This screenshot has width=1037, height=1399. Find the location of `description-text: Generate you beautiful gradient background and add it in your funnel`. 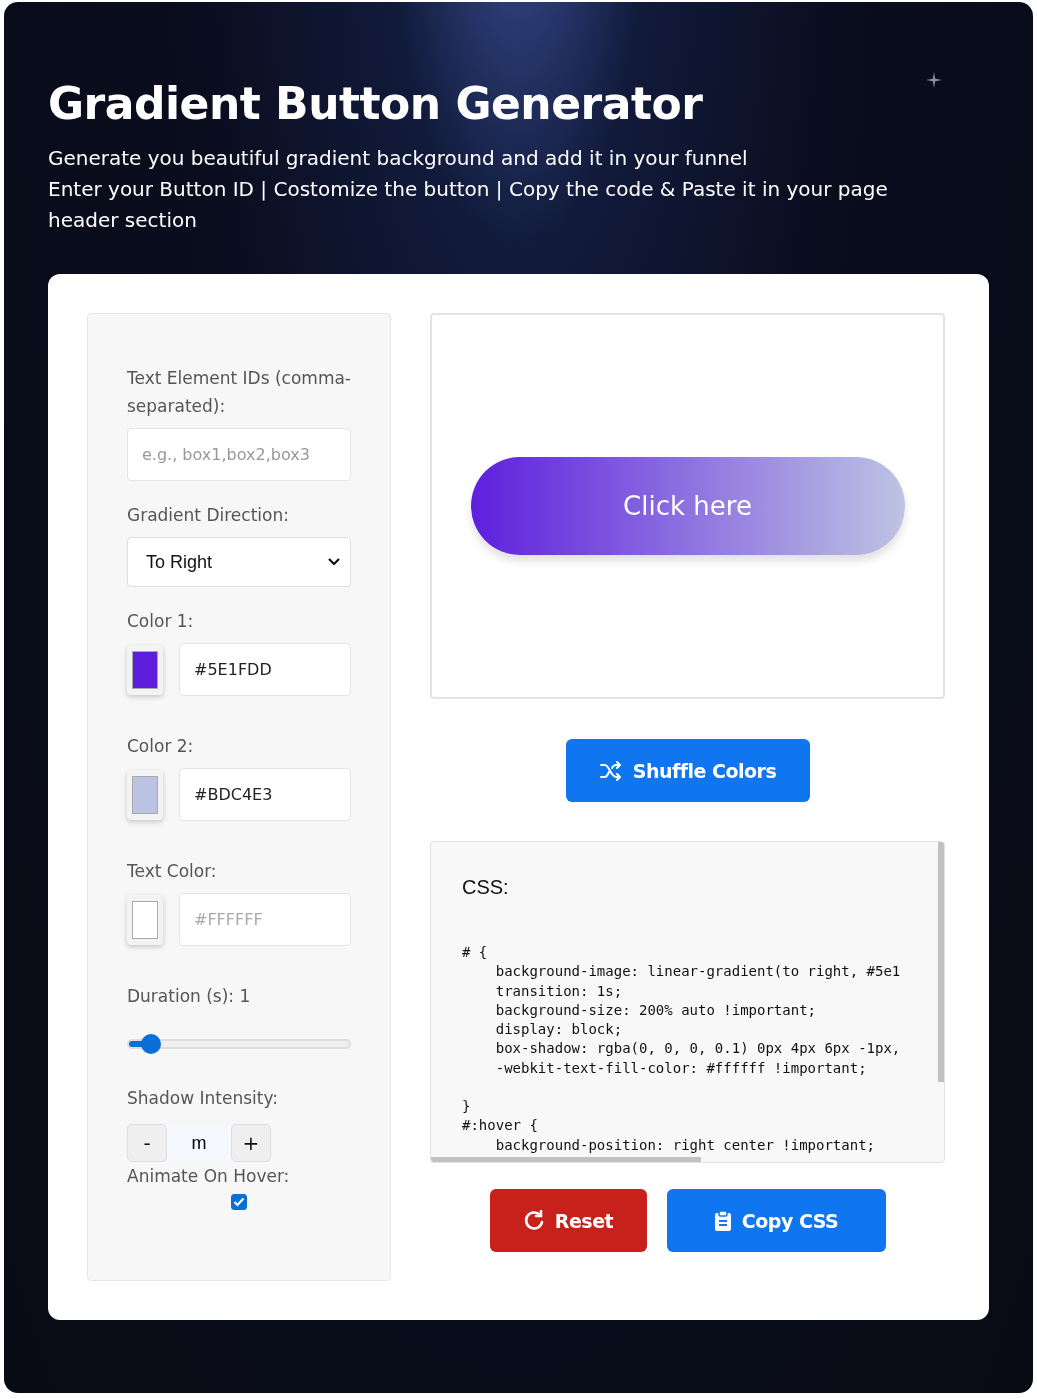

description-text: Generate you beautiful gradient background and add it in your funnel is located at coordinates (398, 158).